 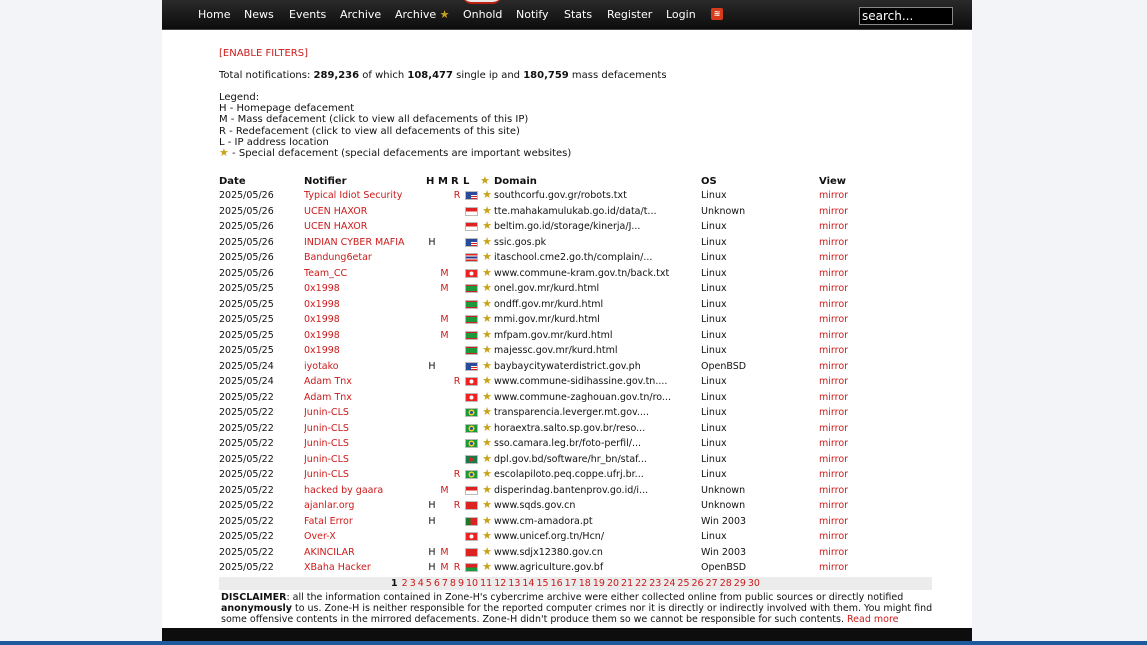 I want to click on nav-notify: Notify, so click(x=532, y=14).